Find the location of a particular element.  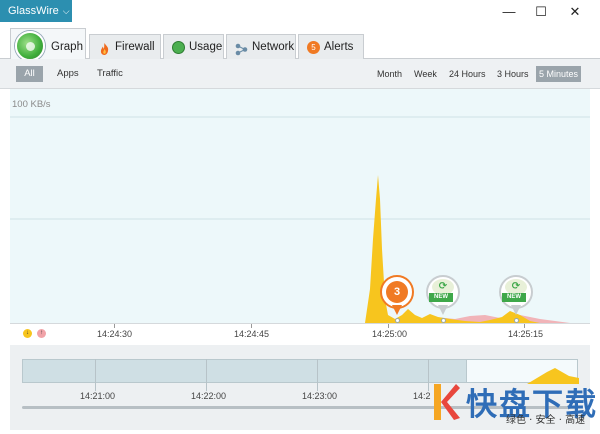

k-logo-icon is located at coordinates (447, 402).